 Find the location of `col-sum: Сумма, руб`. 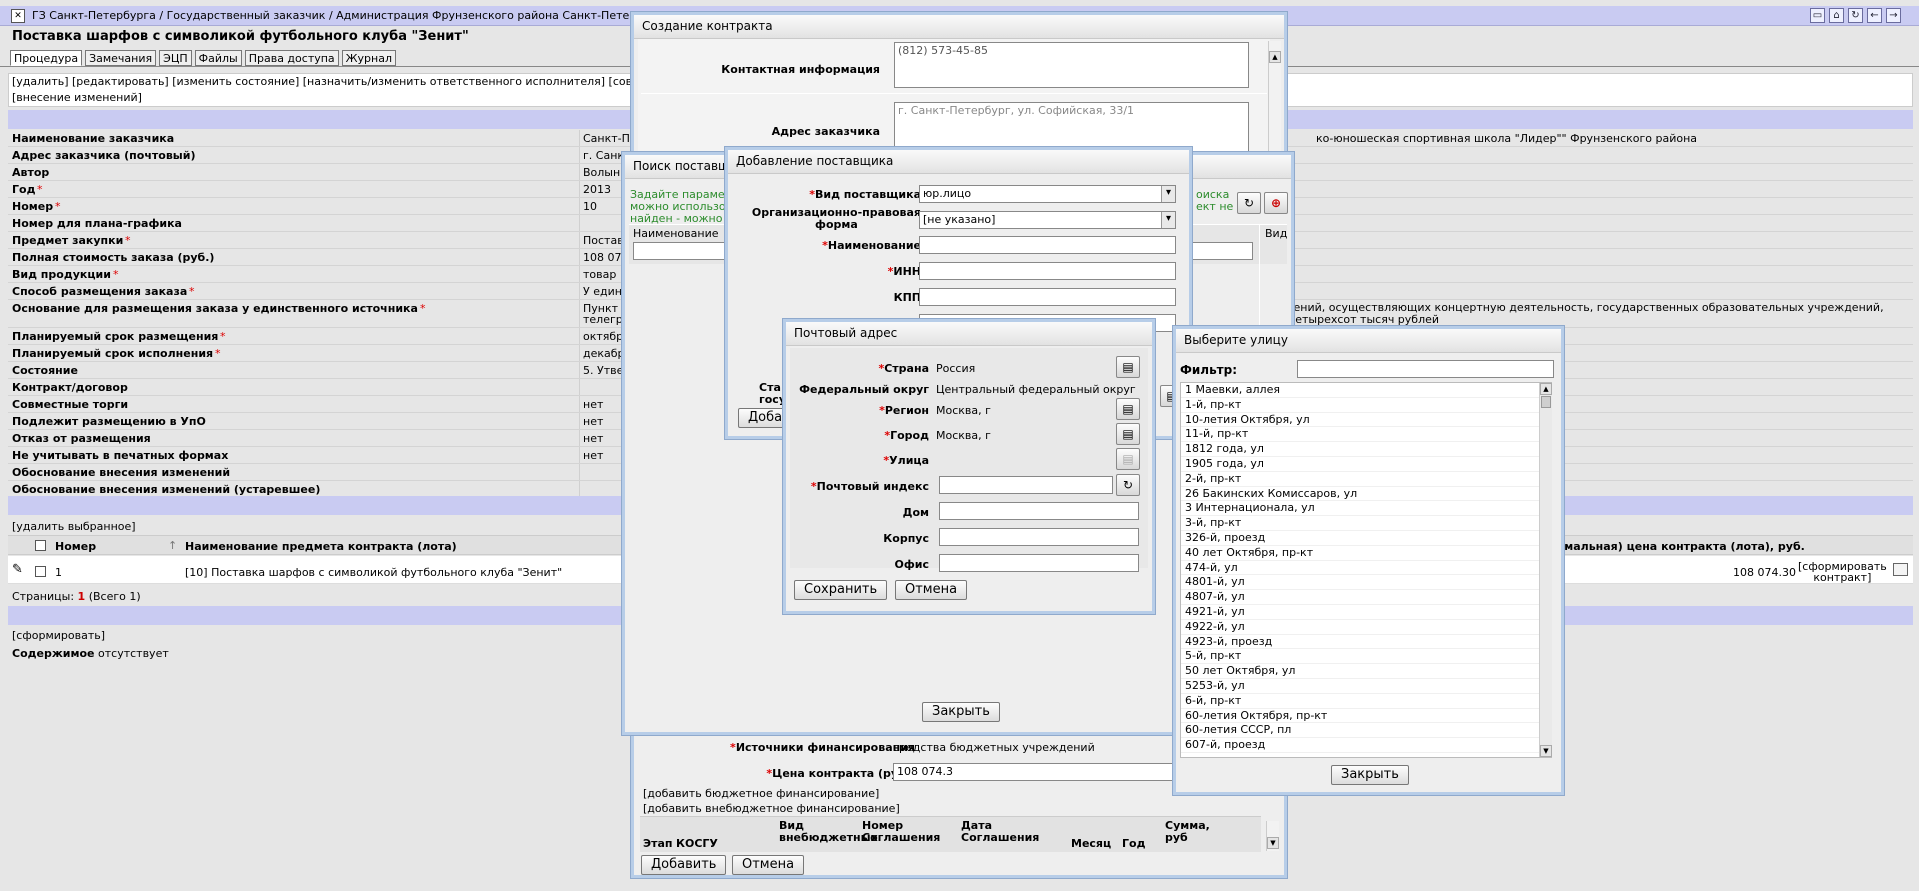

col-sum: Сумма, руб is located at coordinates (1187, 832).